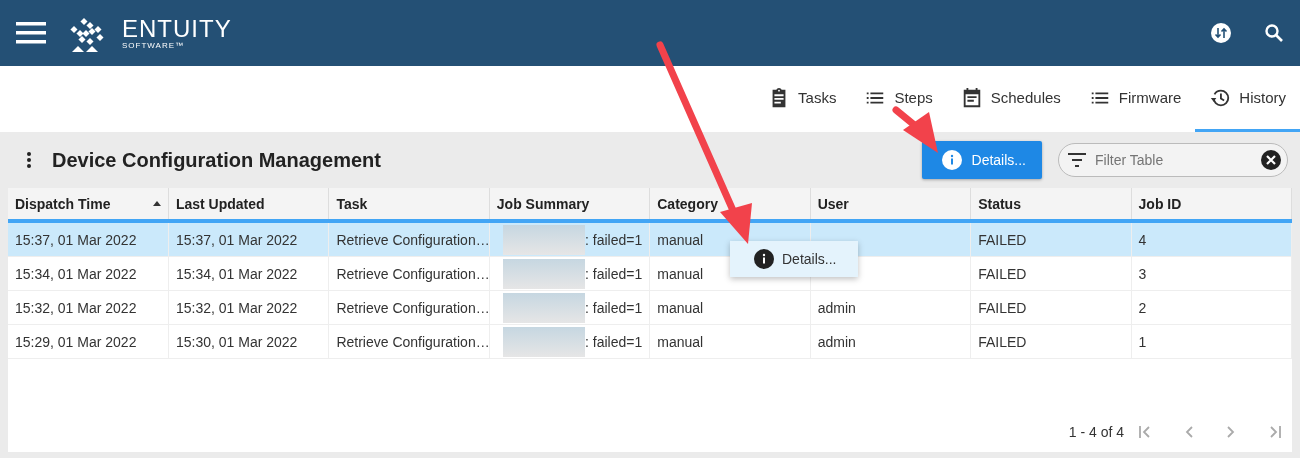 The image size is (1300, 458). Describe the element at coordinates (802, 99) in the screenshot. I see `tab: Tasks` at that location.